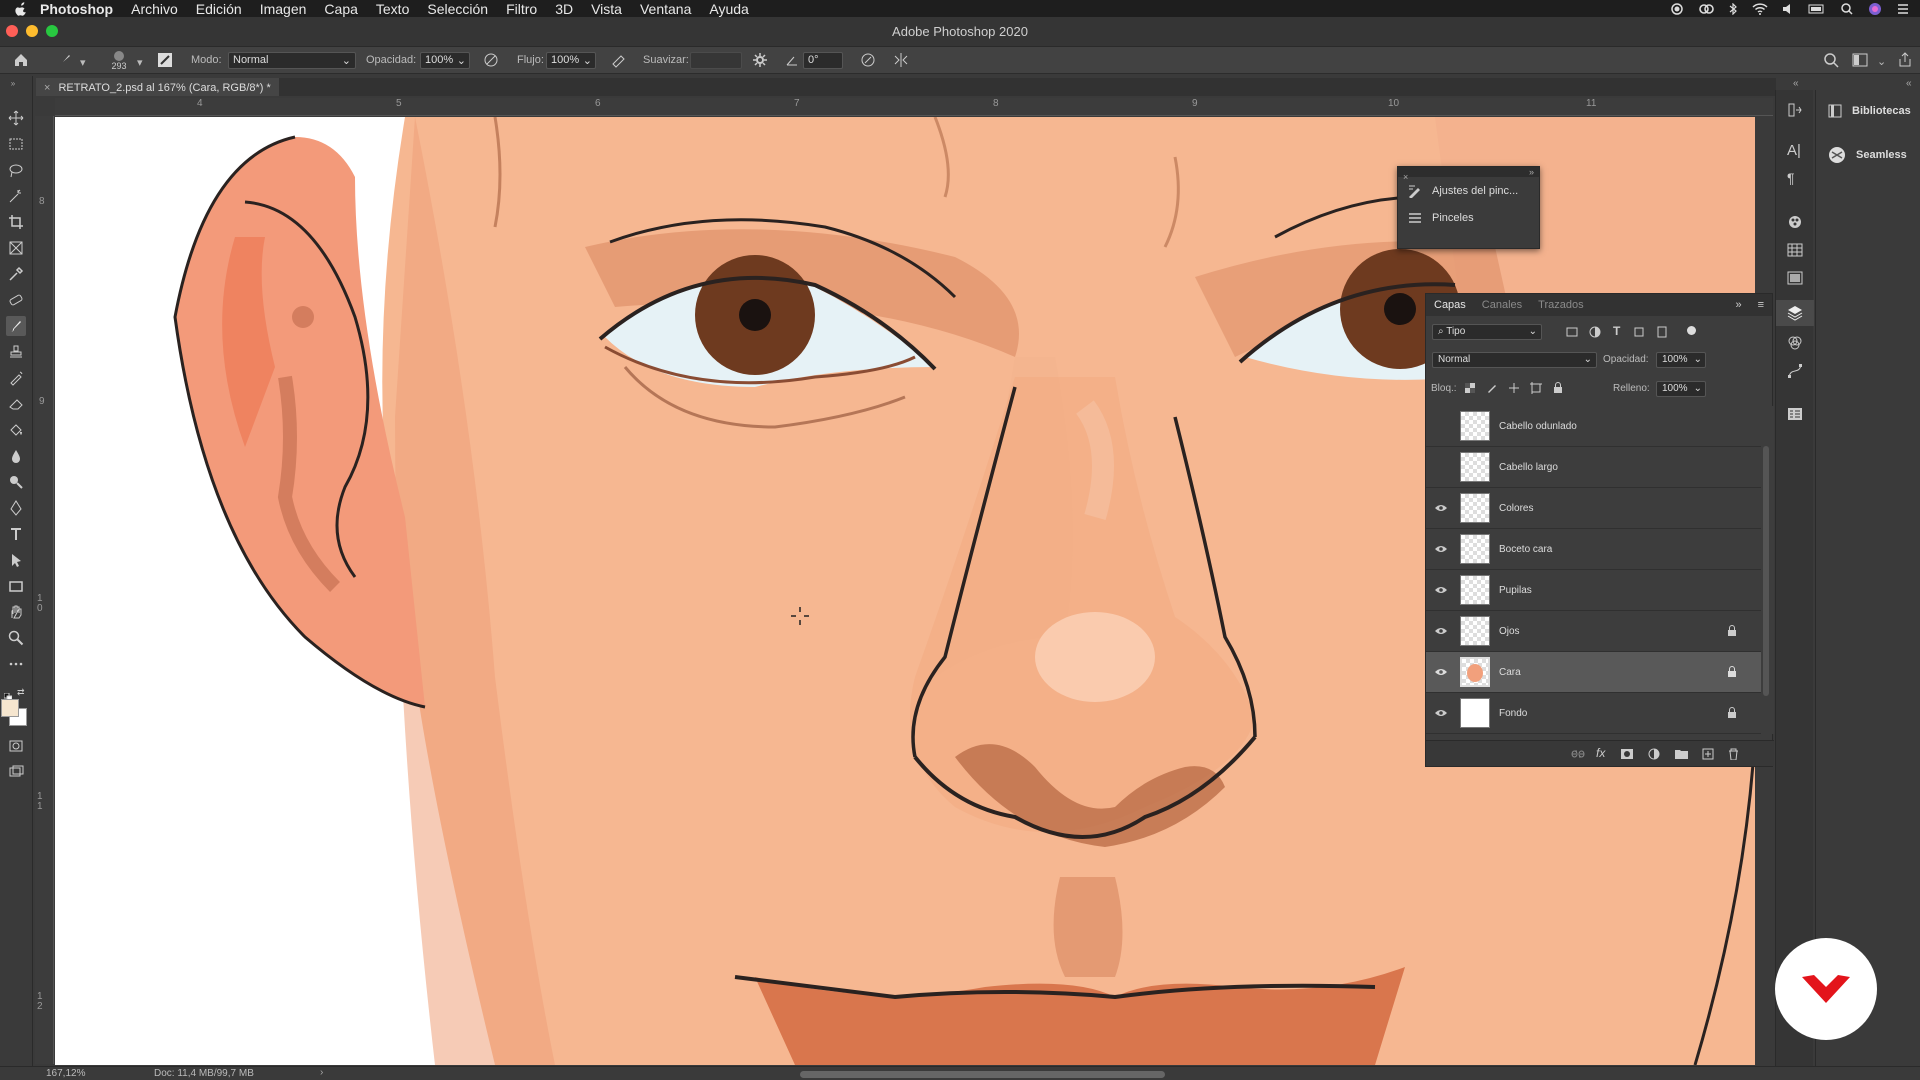 The width and height of the screenshot is (1920, 1080). I want to click on folder-icon, so click(1681, 754).